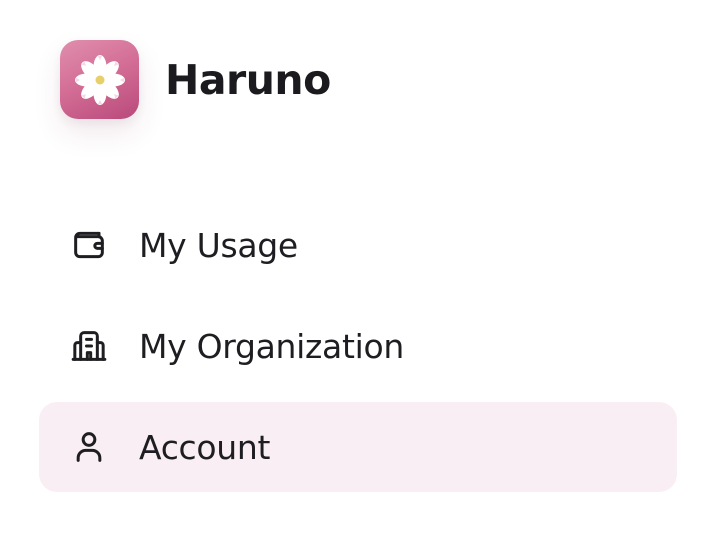 The width and height of the screenshot is (713, 554). What do you see at coordinates (271, 346) in the screenshot?
I see `nav-item-label: My Organization` at bounding box center [271, 346].